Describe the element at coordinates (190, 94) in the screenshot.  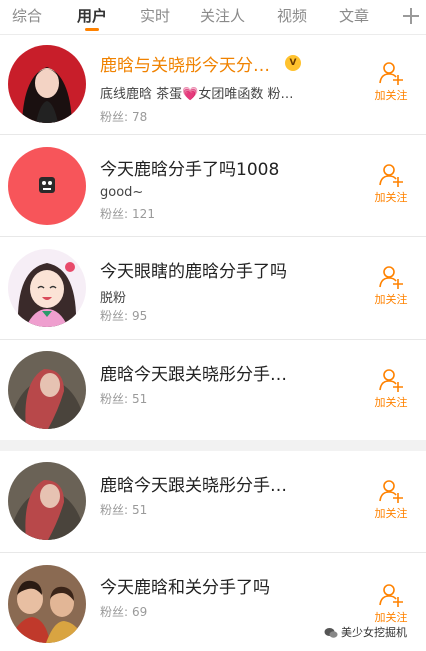
I see `heart-icon: 💗` at that location.